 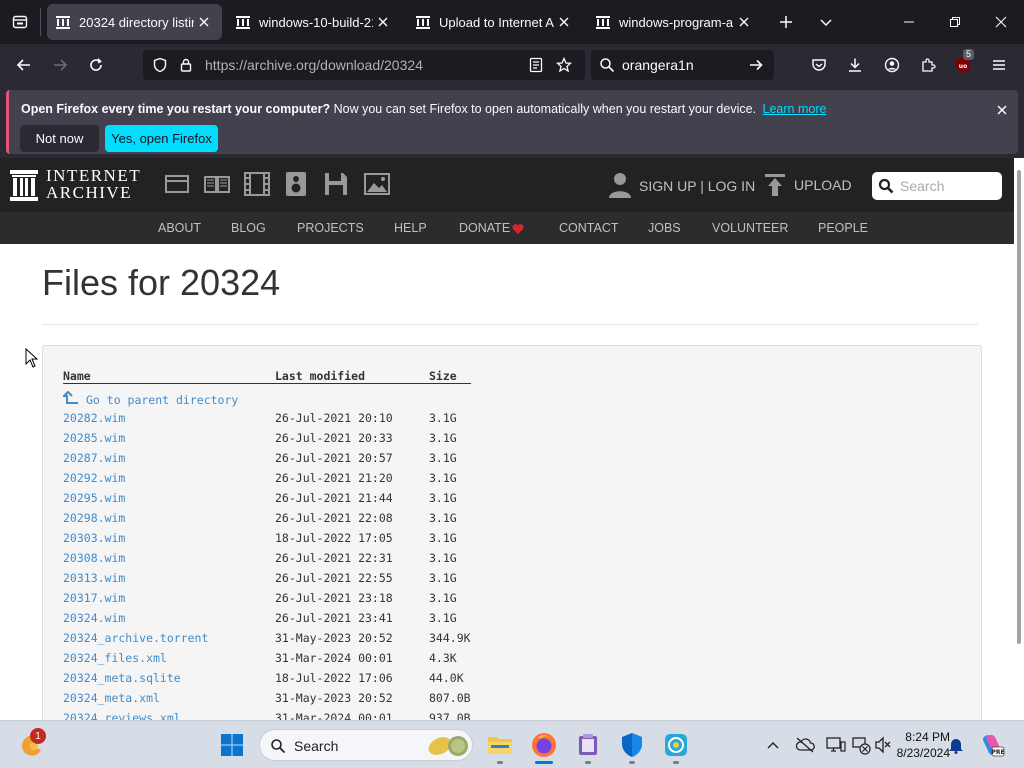 What do you see at coordinates (892, 65) in the screenshot?
I see `account-icon` at bounding box center [892, 65].